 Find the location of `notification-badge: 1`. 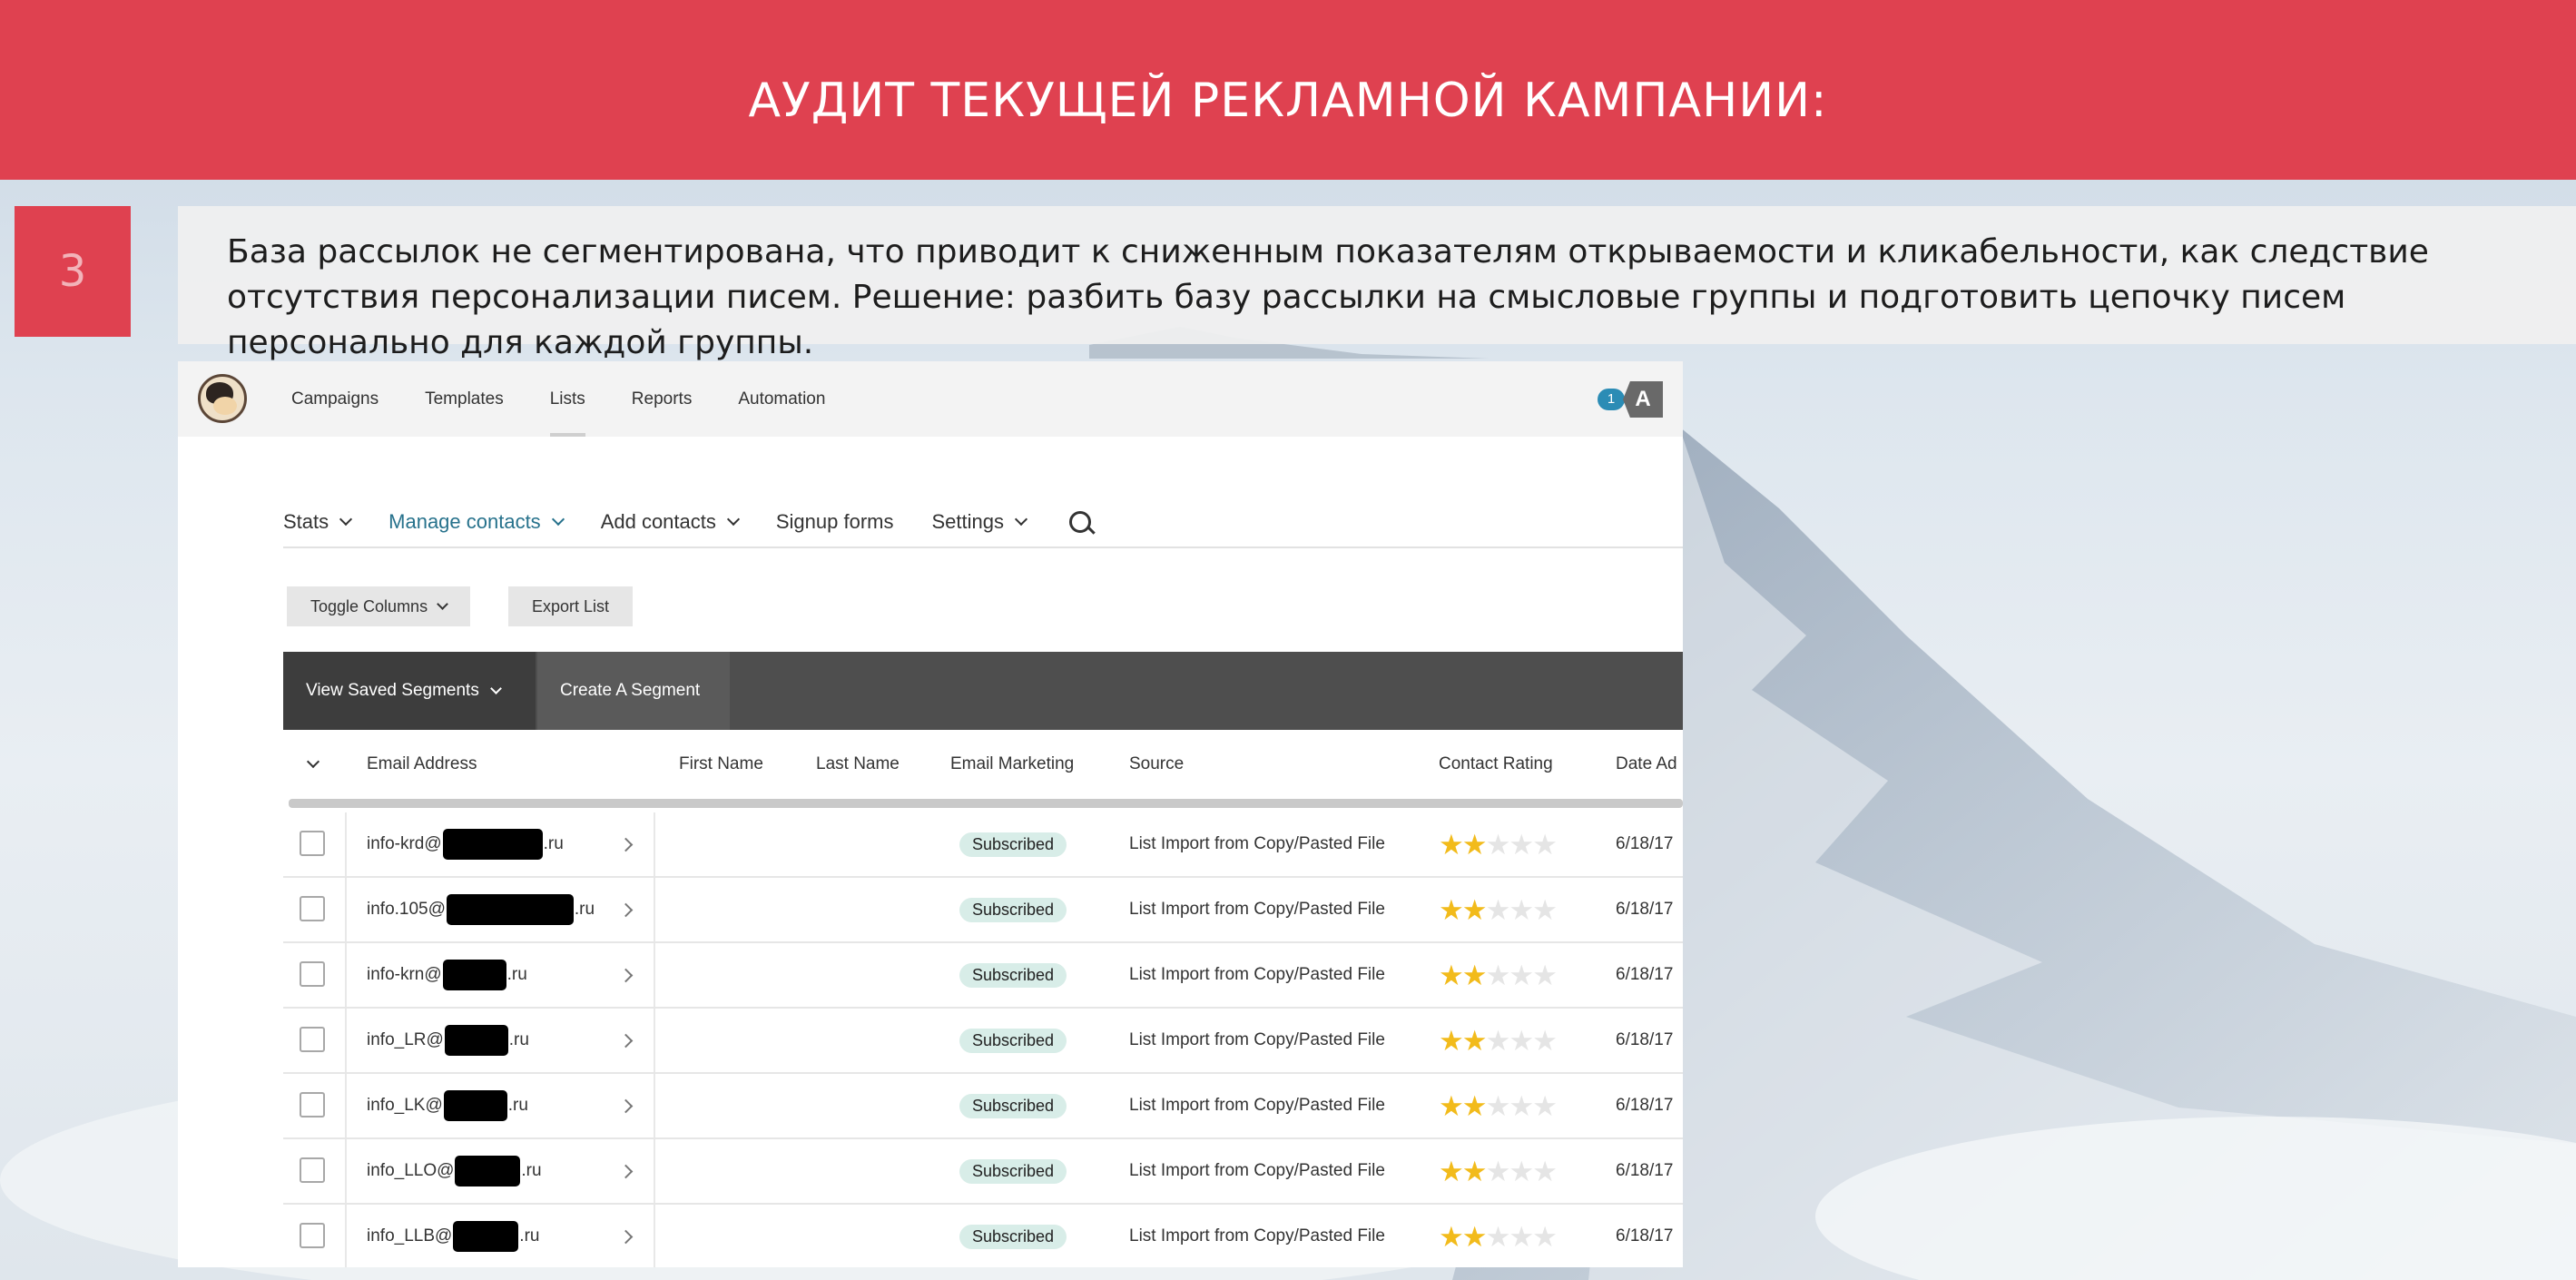

notification-badge: 1 is located at coordinates (1611, 399).